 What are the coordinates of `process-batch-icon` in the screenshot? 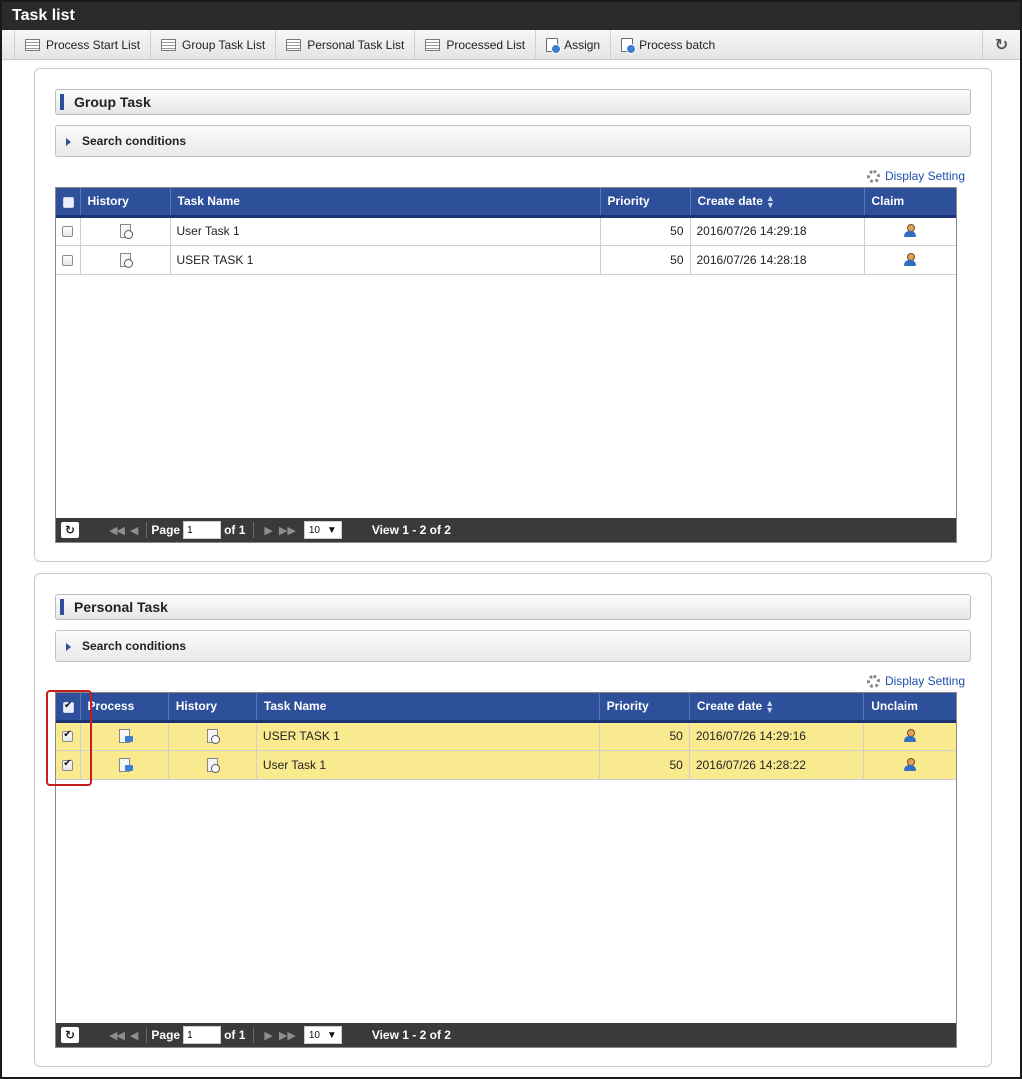 It's located at (629, 45).